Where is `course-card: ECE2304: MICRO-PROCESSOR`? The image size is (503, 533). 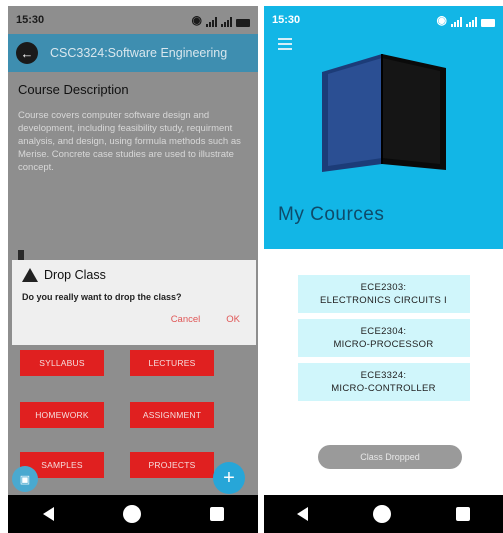
course-card: ECE2304: MICRO-PROCESSOR is located at coordinates (383, 338).